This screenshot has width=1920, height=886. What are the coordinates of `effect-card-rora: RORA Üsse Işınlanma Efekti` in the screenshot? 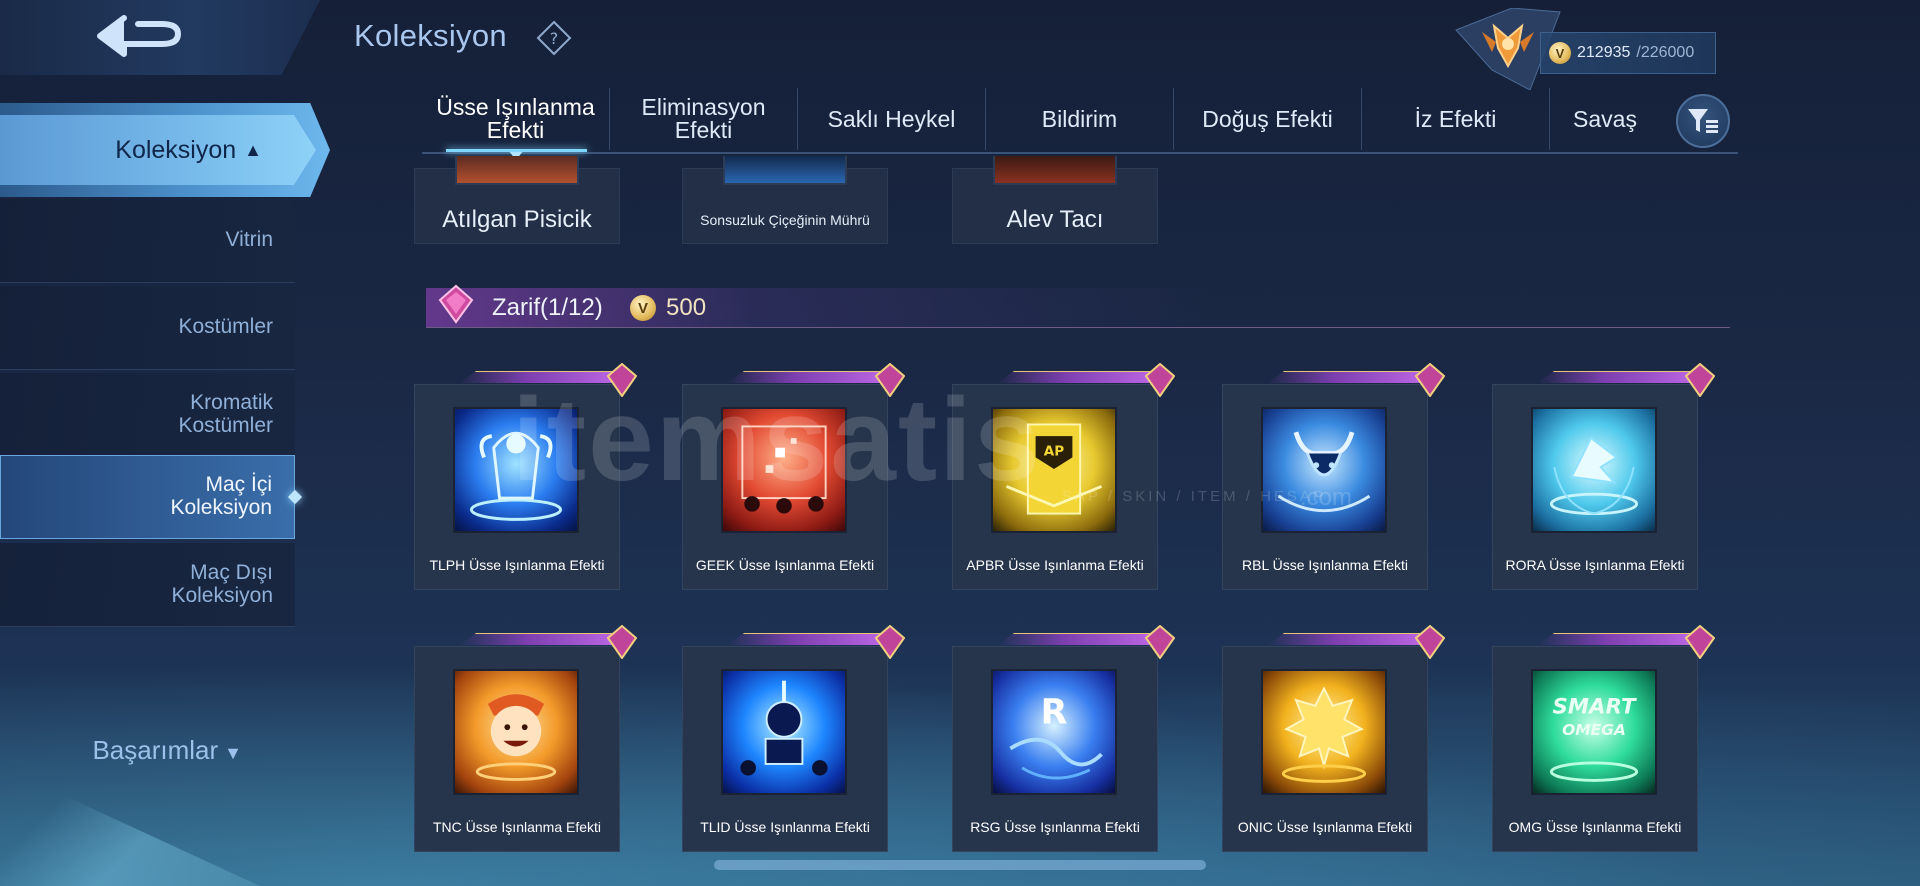 It's located at (1603, 476).